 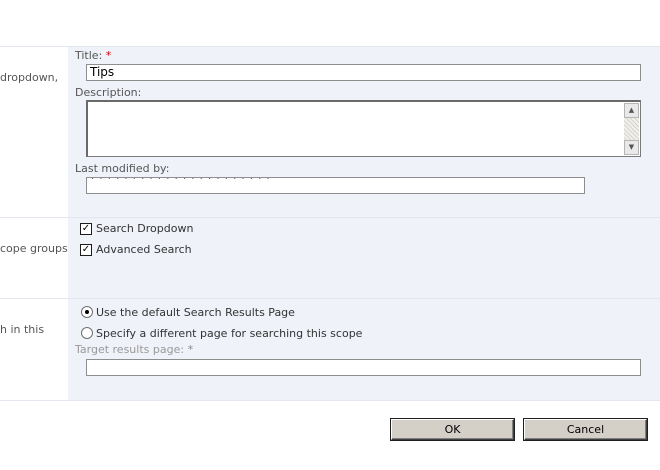 What do you see at coordinates (144, 249) in the screenshot?
I see `advanced-search-label: Advanced Search` at bounding box center [144, 249].